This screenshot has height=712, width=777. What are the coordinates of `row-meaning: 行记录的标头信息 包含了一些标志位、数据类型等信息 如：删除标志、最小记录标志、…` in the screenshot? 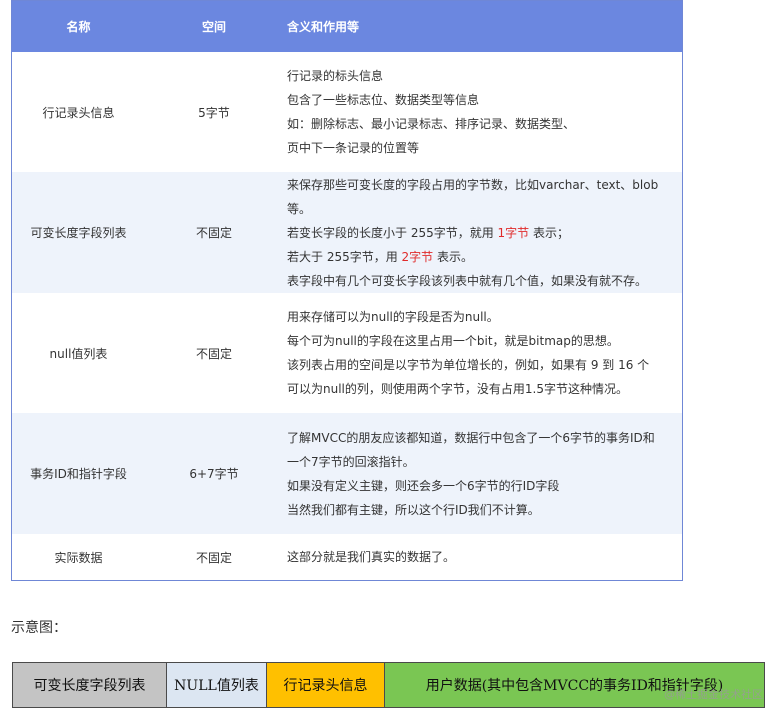 It's located at (482, 112).